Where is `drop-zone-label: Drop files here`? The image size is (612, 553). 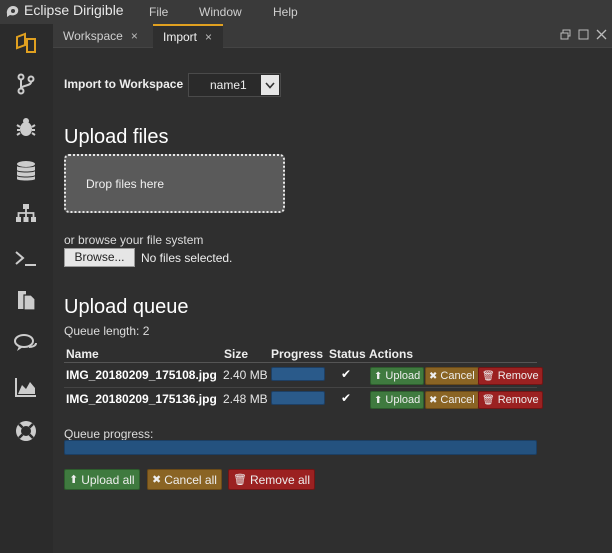
drop-zone-label: Drop files here is located at coordinates (125, 184).